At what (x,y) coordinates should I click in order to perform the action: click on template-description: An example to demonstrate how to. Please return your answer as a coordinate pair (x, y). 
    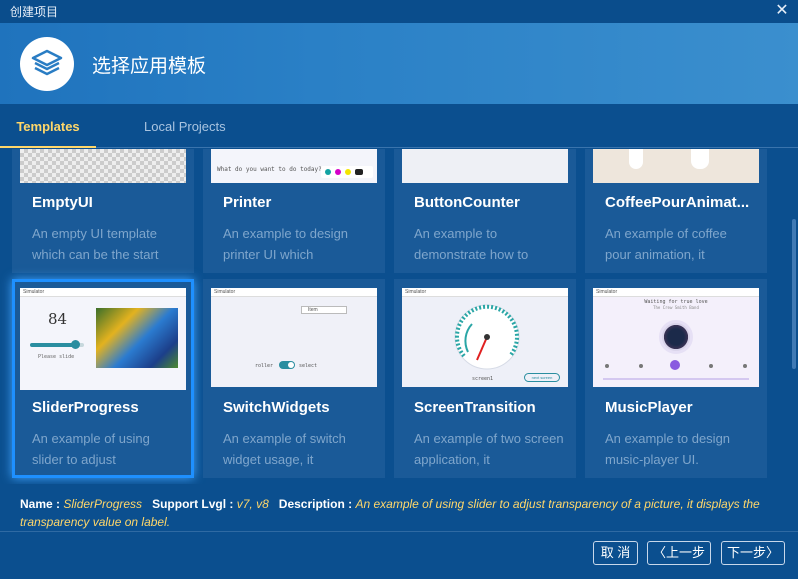
    Looking at the image, I should click on (471, 244).